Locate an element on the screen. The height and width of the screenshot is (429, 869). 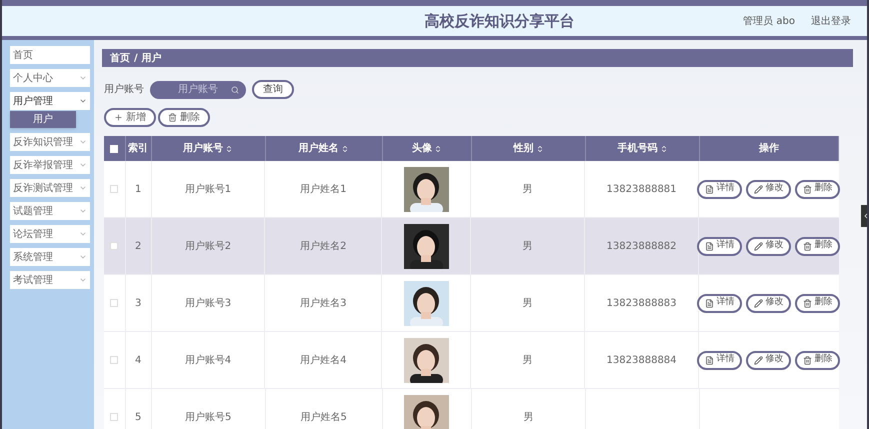
name-cell-text: 用户姓名5 is located at coordinates (323, 417).